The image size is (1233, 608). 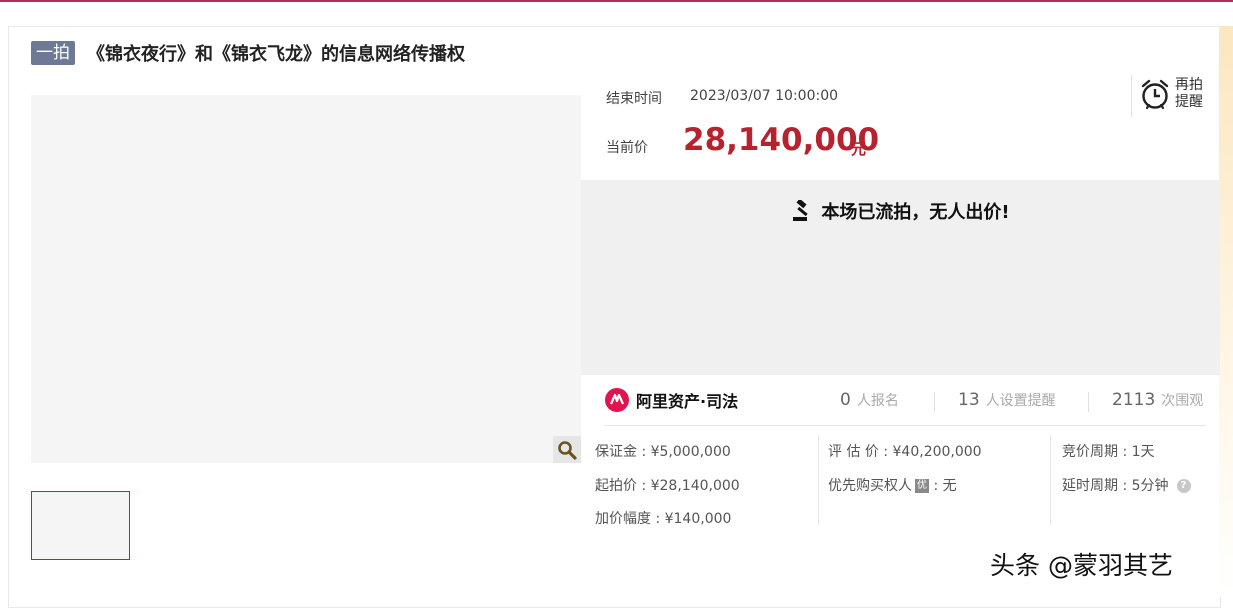 I want to click on priority-label: 优先购买权人, so click(x=870, y=486).